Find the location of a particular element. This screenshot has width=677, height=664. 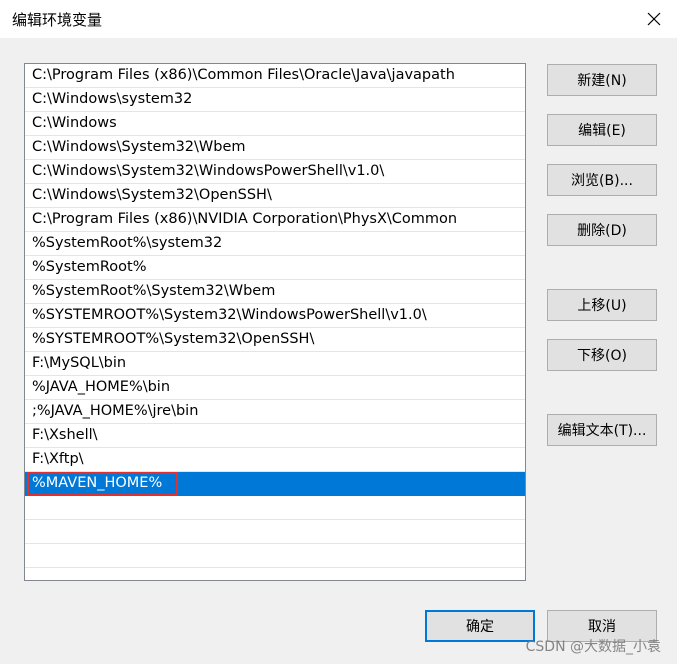

path-list-item-text: %MAVEN_HOME% is located at coordinates (97, 483).